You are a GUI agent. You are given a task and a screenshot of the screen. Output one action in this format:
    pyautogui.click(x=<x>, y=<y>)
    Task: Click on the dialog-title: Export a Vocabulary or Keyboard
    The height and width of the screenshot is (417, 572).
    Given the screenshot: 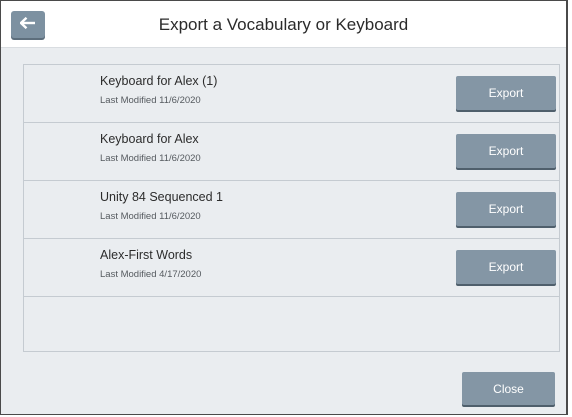 What is the action you would take?
    pyautogui.click(x=283, y=24)
    